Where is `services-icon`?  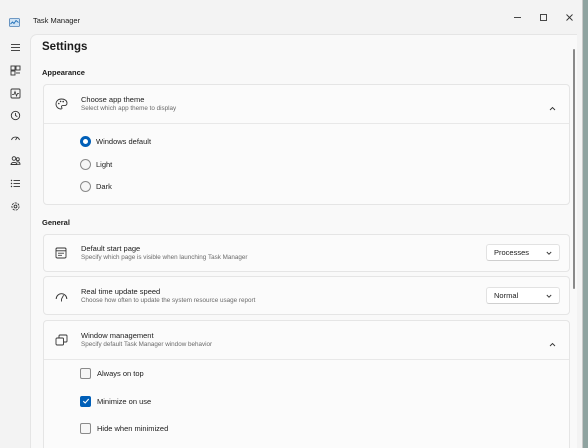 services-icon is located at coordinates (15, 206).